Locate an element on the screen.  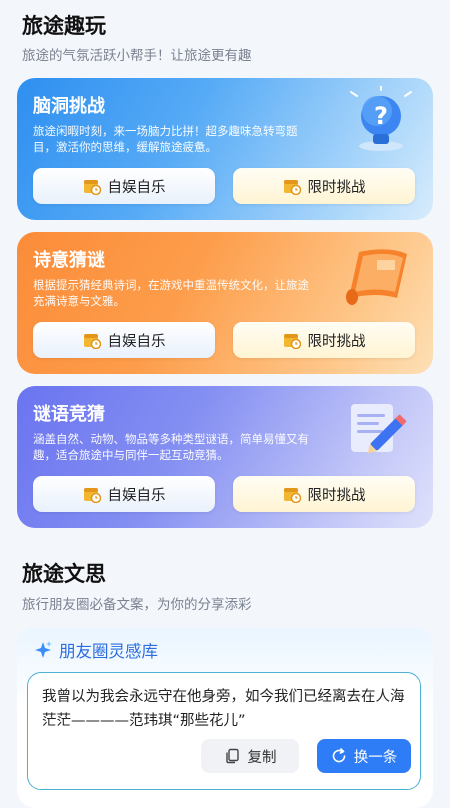
card-description: 旅途闲暇时刻，来一场脑力比拼！超多趣味急转弯题目，激活你的思维，缓解旅途疲惫。 is located at coordinates (165, 139).